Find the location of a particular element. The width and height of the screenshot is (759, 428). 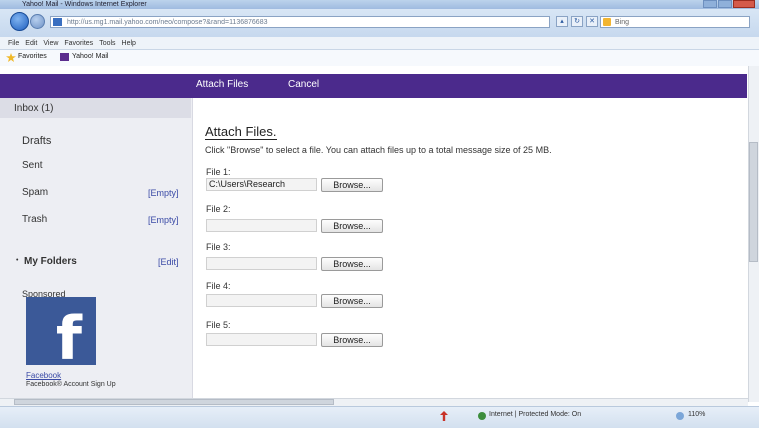

ad-title-link: Facebook is located at coordinates (43, 375).